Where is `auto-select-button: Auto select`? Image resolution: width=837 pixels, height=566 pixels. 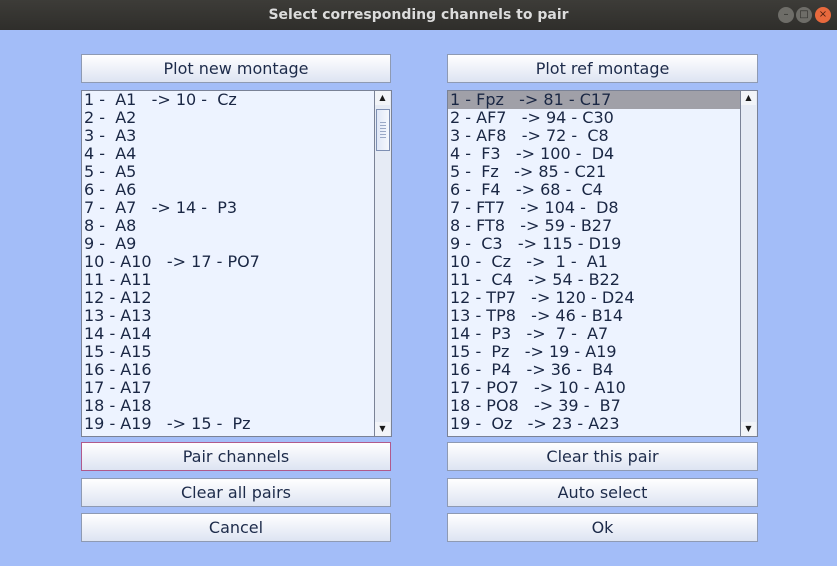
auto-select-button: Auto select is located at coordinates (602, 492).